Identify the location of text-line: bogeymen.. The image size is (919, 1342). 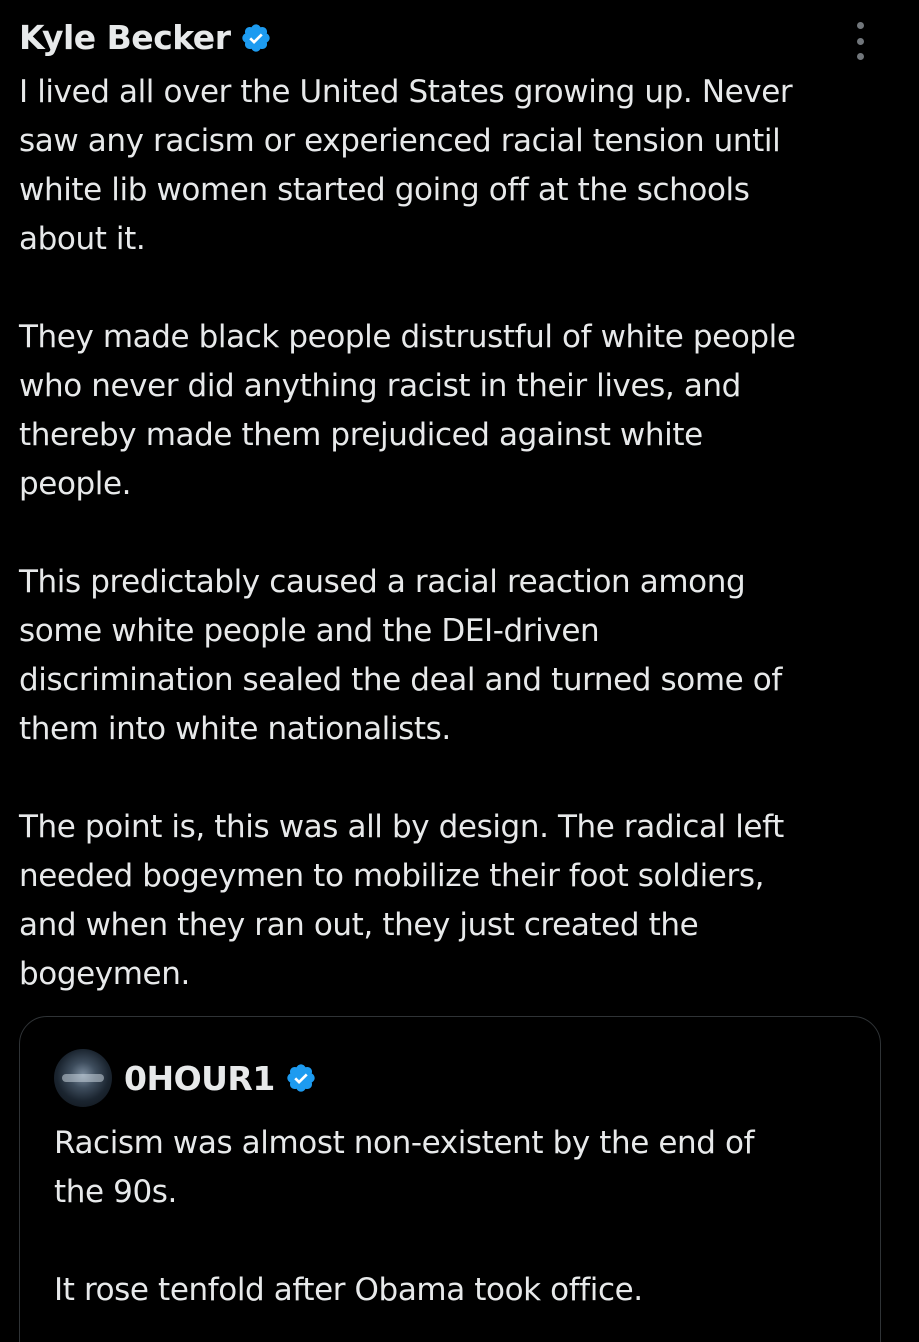
(104, 974).